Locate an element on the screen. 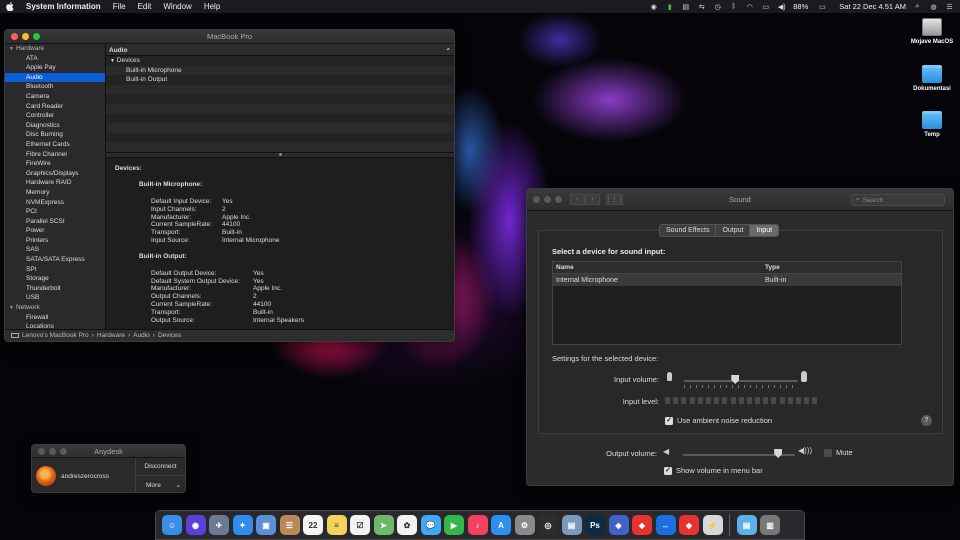 The width and height of the screenshot is (960, 540). sidebar-item: Fibre Channel is located at coordinates (55, 155).